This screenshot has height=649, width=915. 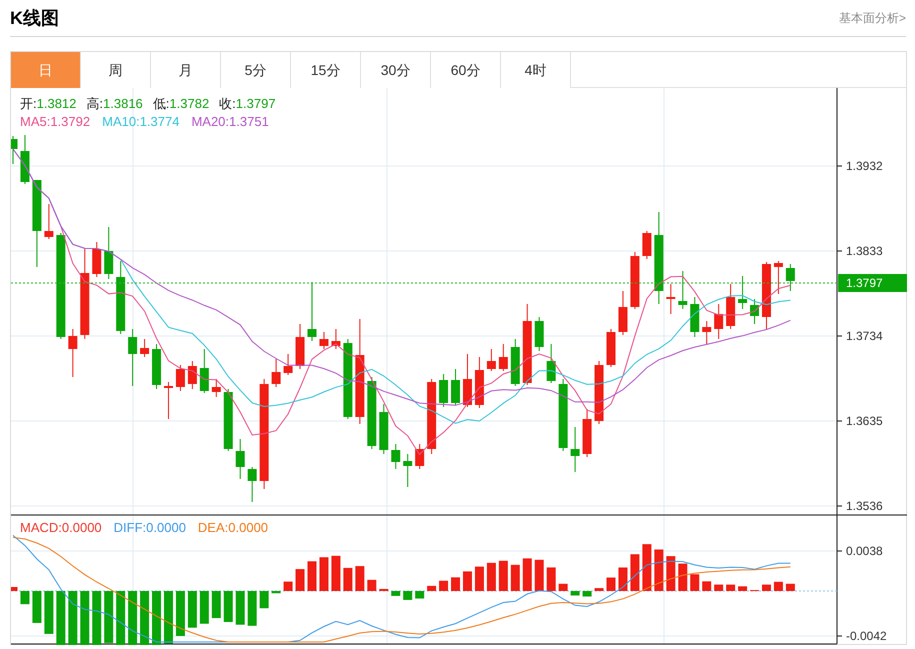 I want to click on legend-reading: DIFF:0.0000, so click(x=150, y=527).